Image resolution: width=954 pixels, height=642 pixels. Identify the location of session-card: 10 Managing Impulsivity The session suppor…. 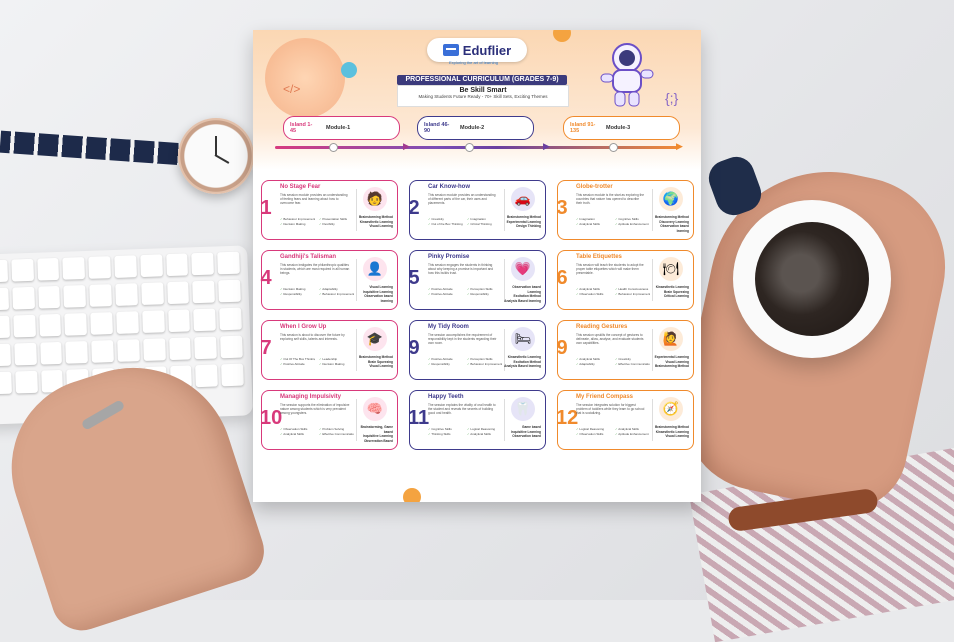
(329, 420).